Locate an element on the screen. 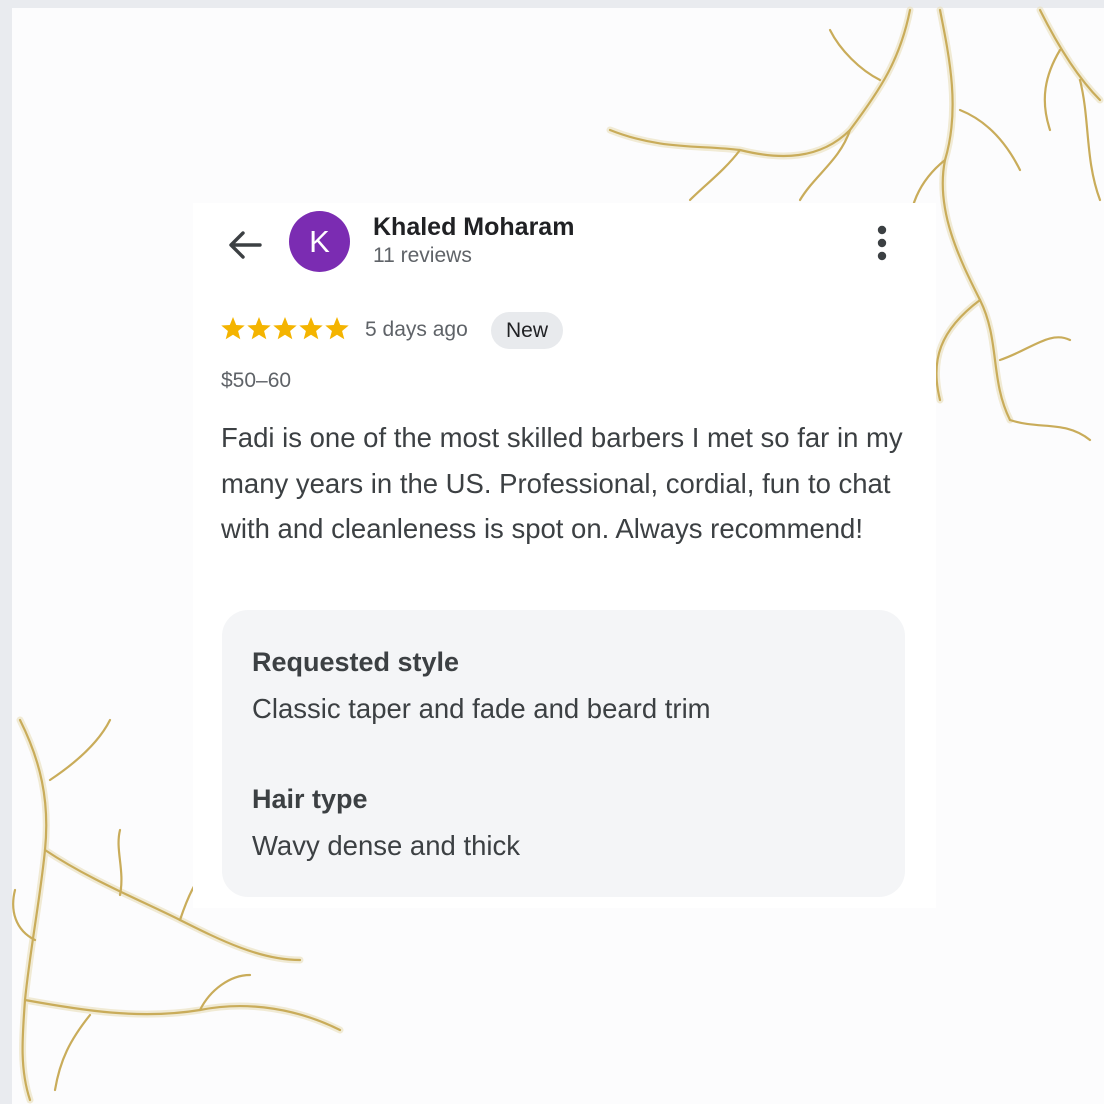  requested-style-label: Requested style is located at coordinates (356, 662).